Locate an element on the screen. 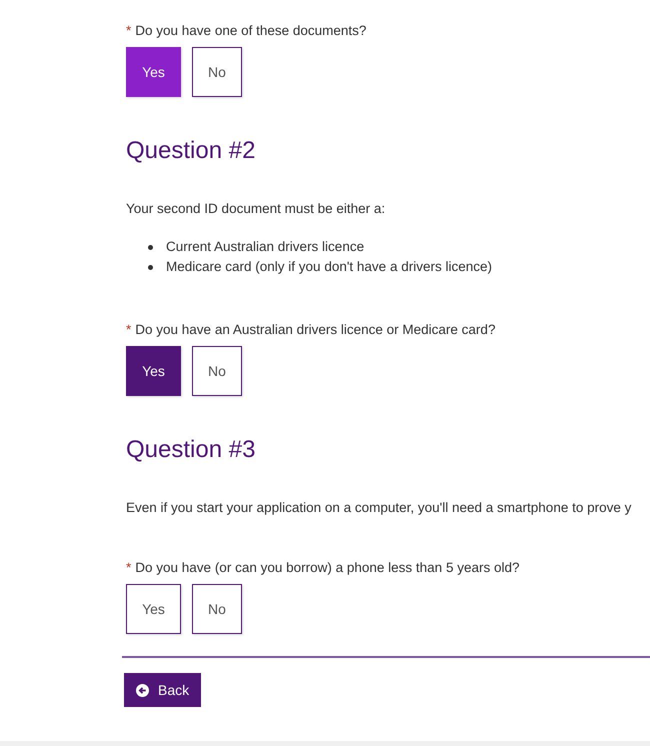  question-heading: Question #2 is located at coordinates (191, 151).